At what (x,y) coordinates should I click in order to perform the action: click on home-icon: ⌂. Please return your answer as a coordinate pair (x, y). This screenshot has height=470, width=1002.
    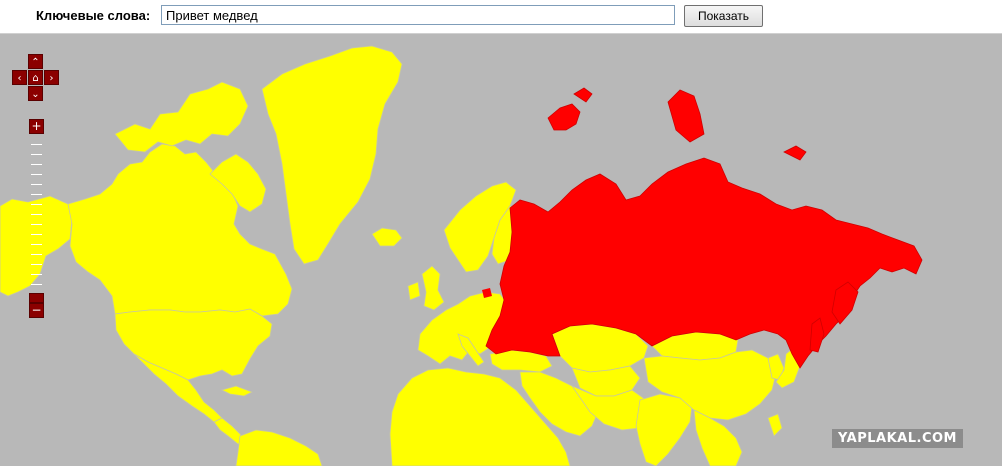
    Looking at the image, I should click on (35, 77).